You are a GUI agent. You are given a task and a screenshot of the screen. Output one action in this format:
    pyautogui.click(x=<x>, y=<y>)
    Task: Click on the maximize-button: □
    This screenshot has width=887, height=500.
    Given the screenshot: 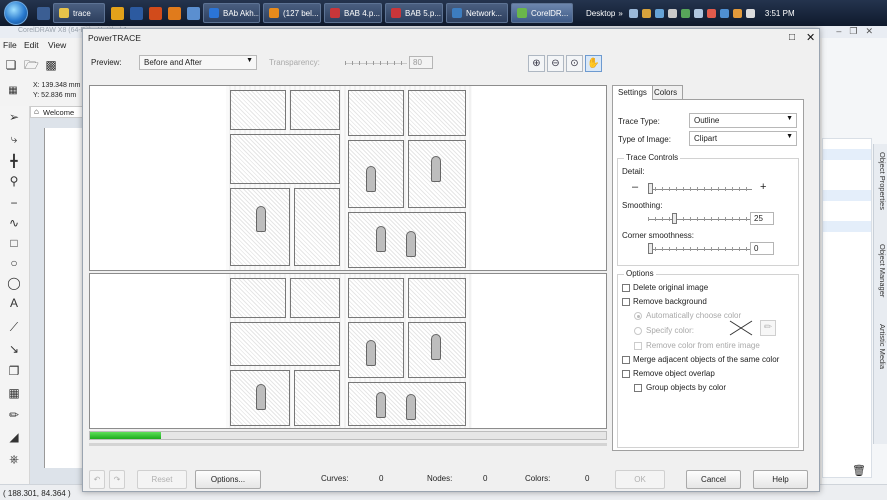 What is the action you would take?
    pyautogui.click(x=792, y=37)
    